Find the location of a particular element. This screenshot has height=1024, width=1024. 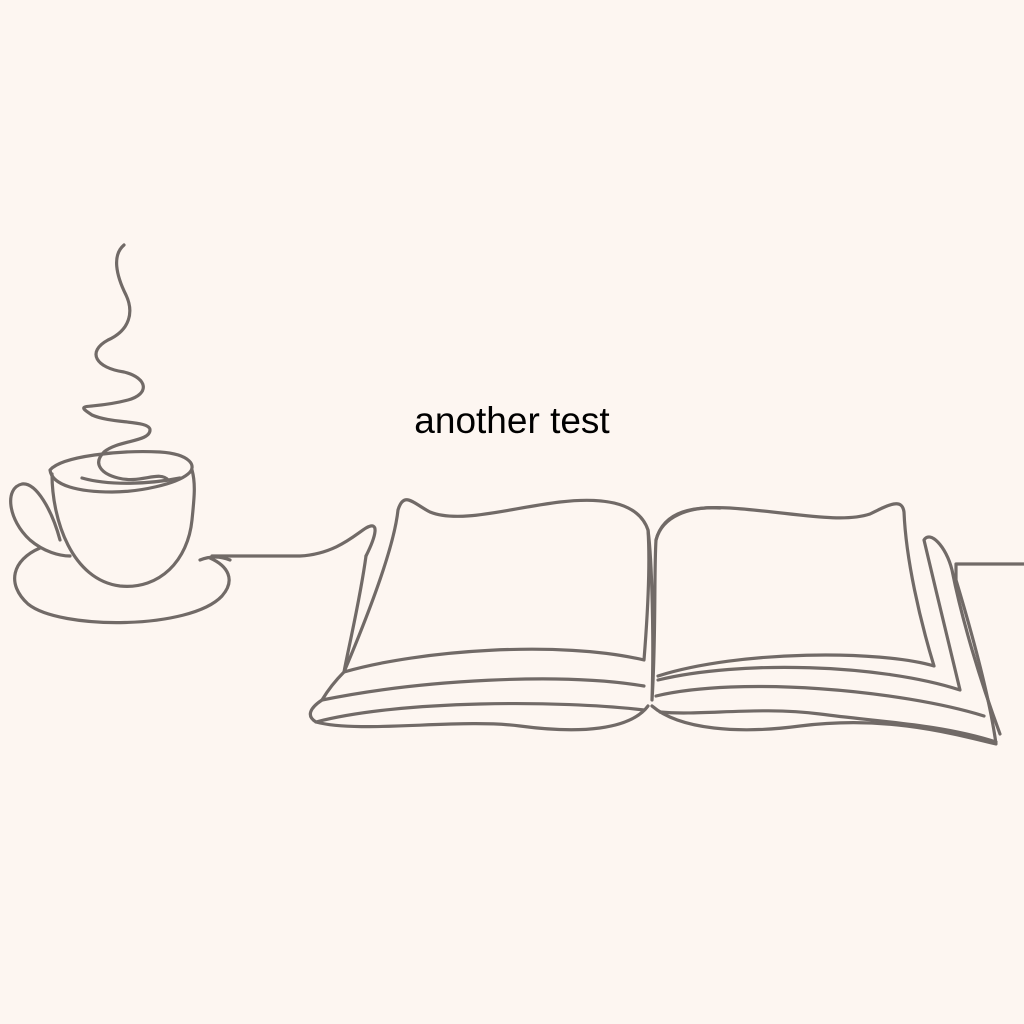

right-page is located at coordinates (795, 590).